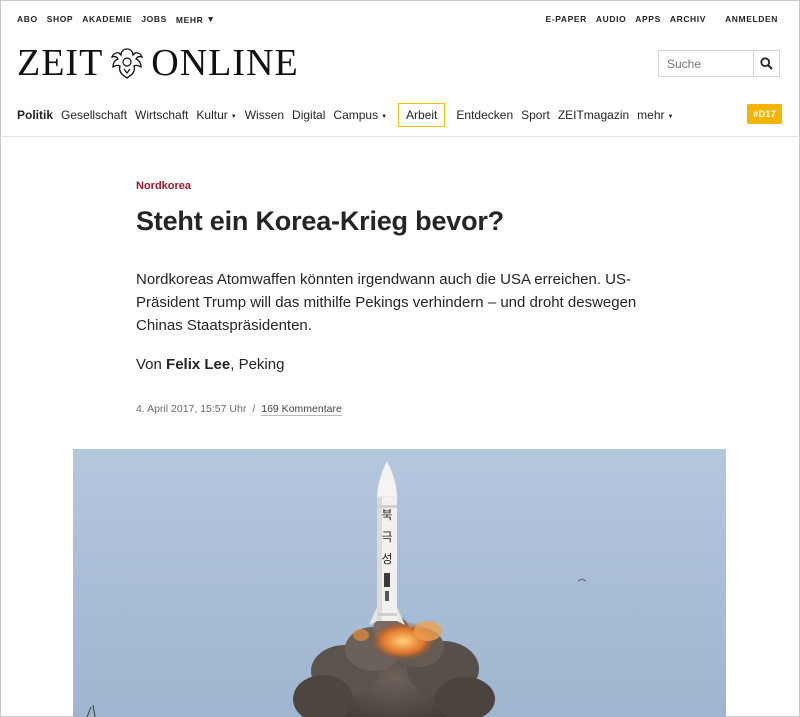  I want to click on missile-label-3: 성, so click(386, 559).